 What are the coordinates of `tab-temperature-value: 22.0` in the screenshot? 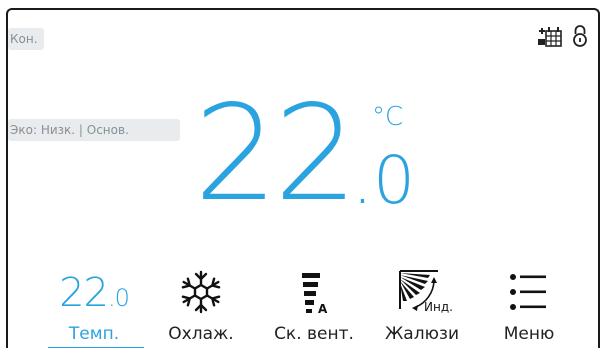 It's located at (94, 293).